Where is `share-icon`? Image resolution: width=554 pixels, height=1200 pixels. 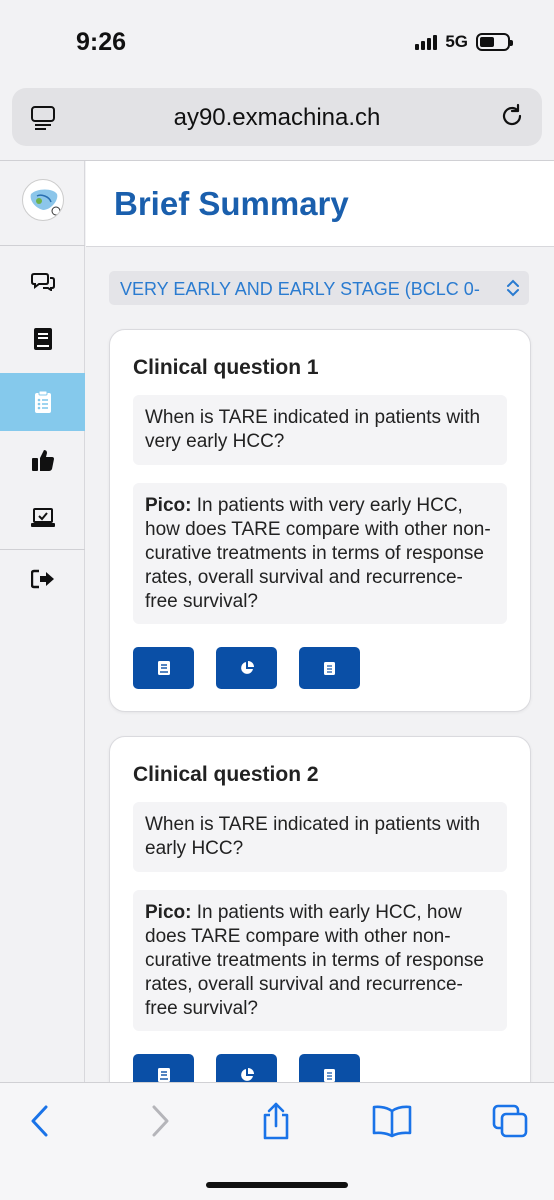
share-icon is located at coordinates (276, 1121).